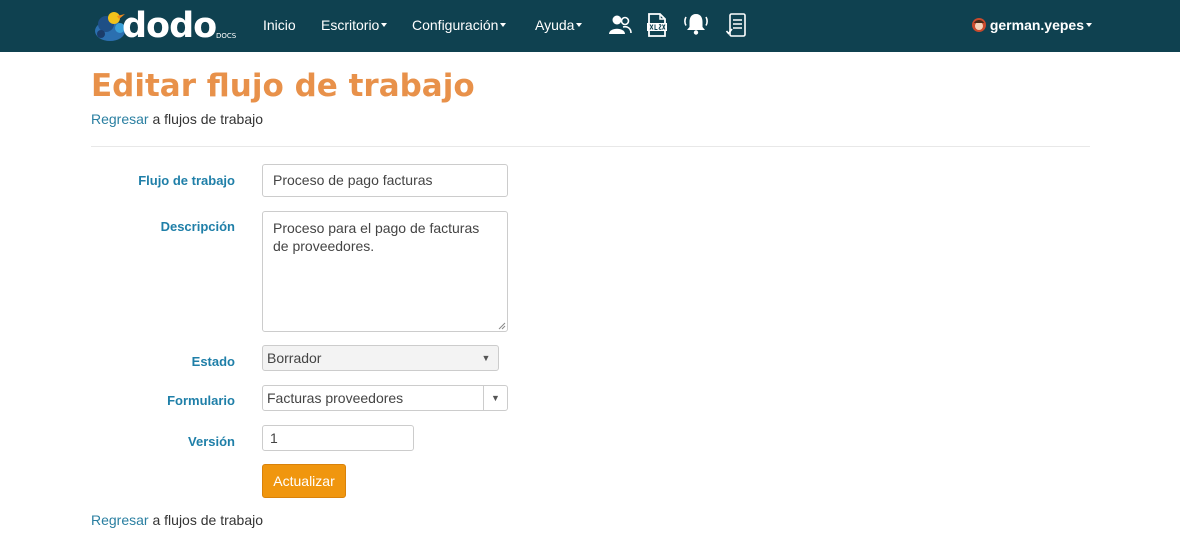  I want to click on nav-ayuda-label: Ayuda, so click(555, 25).